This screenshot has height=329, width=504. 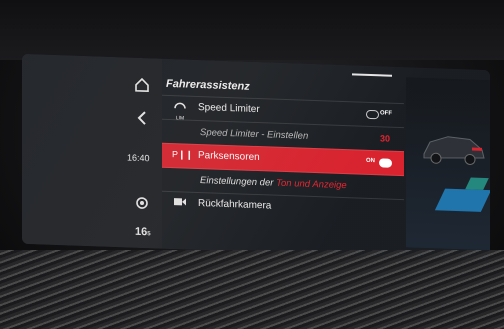 I want to click on menu-item-label: Speed Limiter - Einstellen, so click(x=254, y=134).